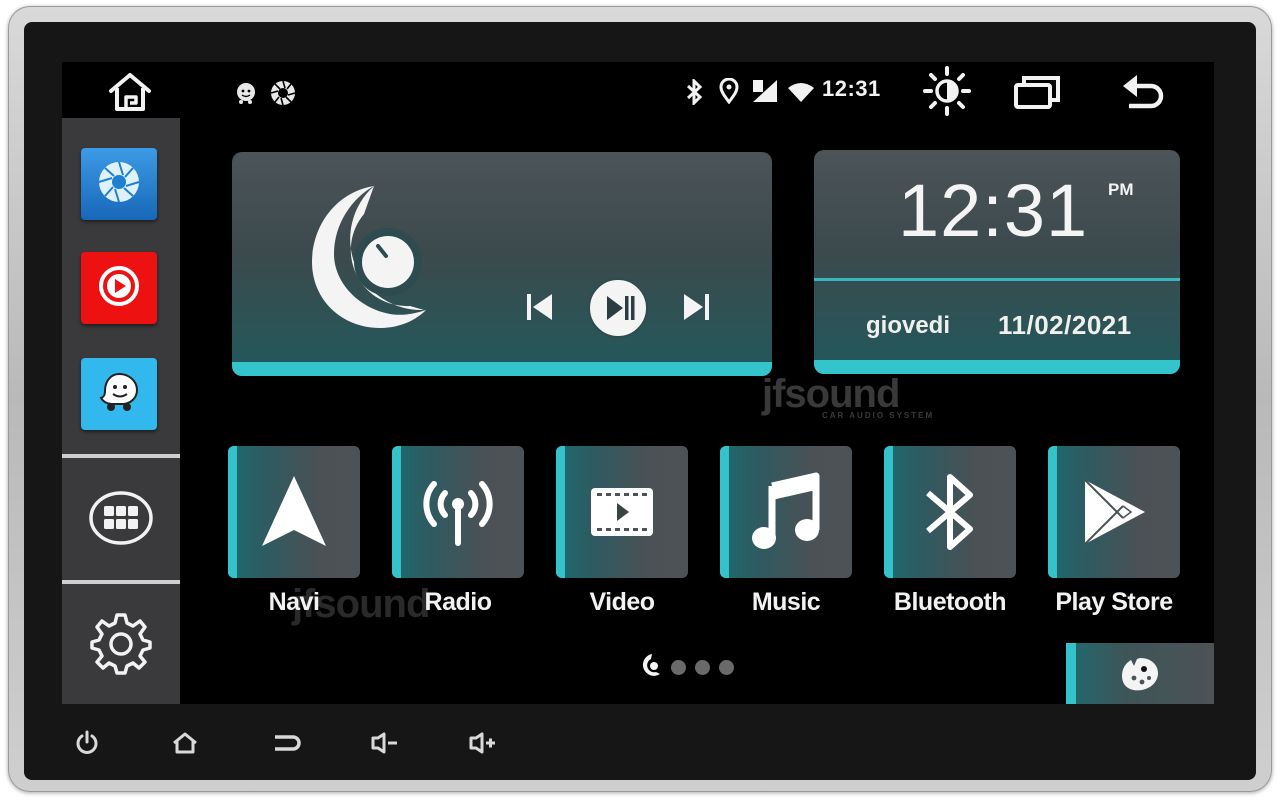 The height and width of the screenshot is (800, 1281). What do you see at coordinates (848, 396) in the screenshot?
I see `watermark: jfsound CAR AUDIO SYSTEM` at bounding box center [848, 396].